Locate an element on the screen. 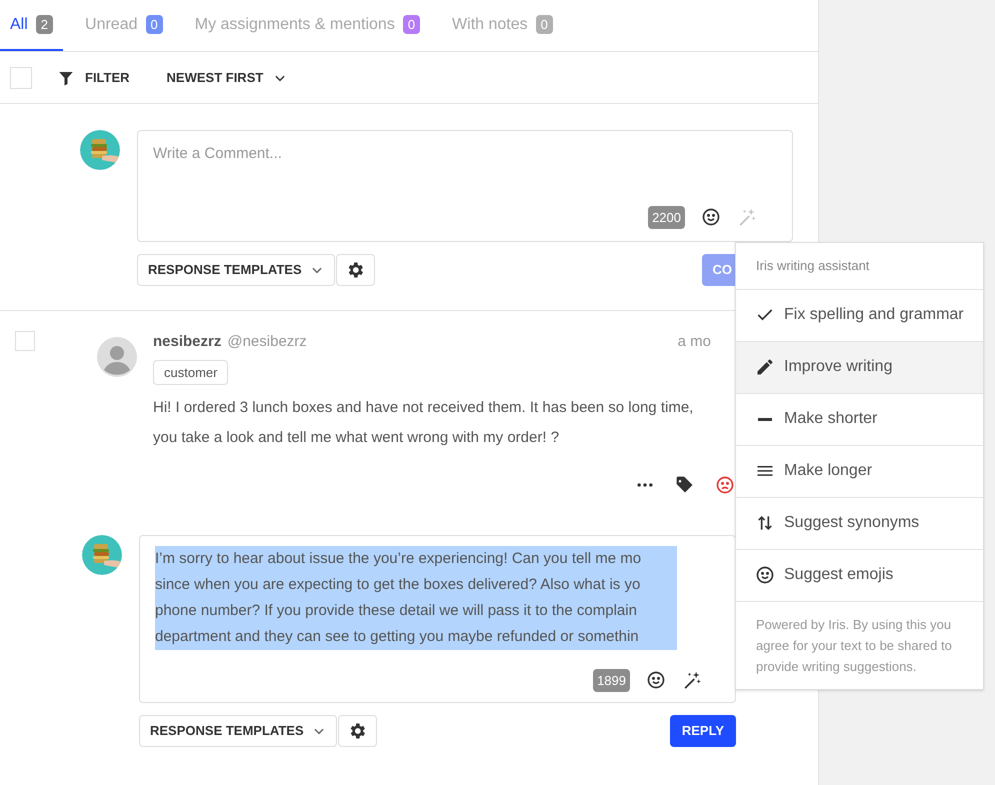 The image size is (995, 785). smiley-icon is located at coordinates (765, 575).